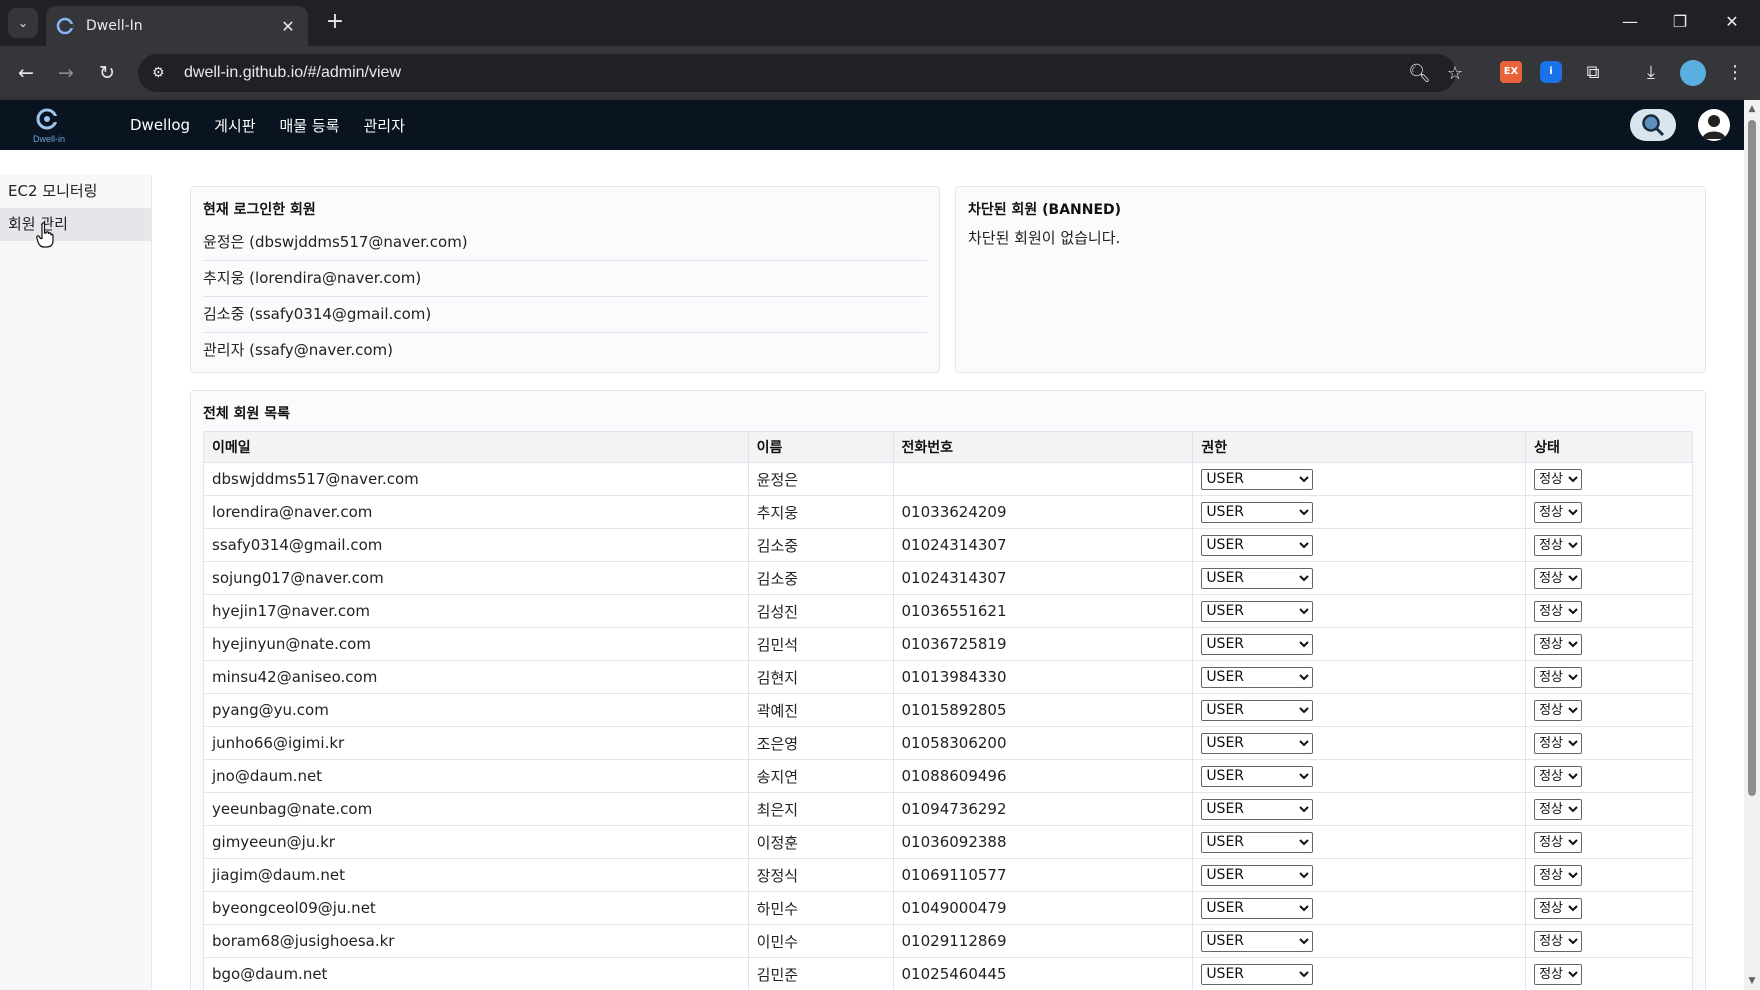 Image resolution: width=1760 pixels, height=990 pixels. I want to click on close-window-icon: ✕, so click(1732, 22).